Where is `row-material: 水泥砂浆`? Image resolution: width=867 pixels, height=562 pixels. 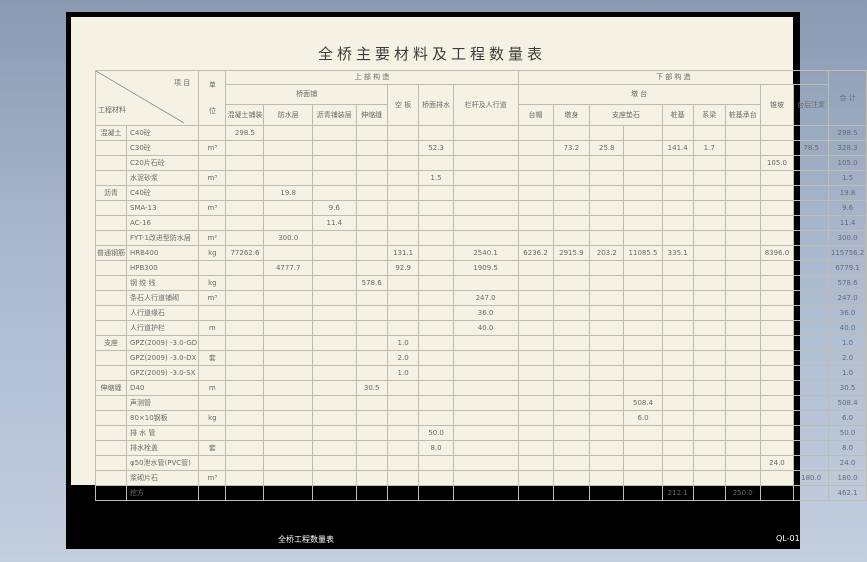
row-material: 水泥砂浆 is located at coordinates (162, 178).